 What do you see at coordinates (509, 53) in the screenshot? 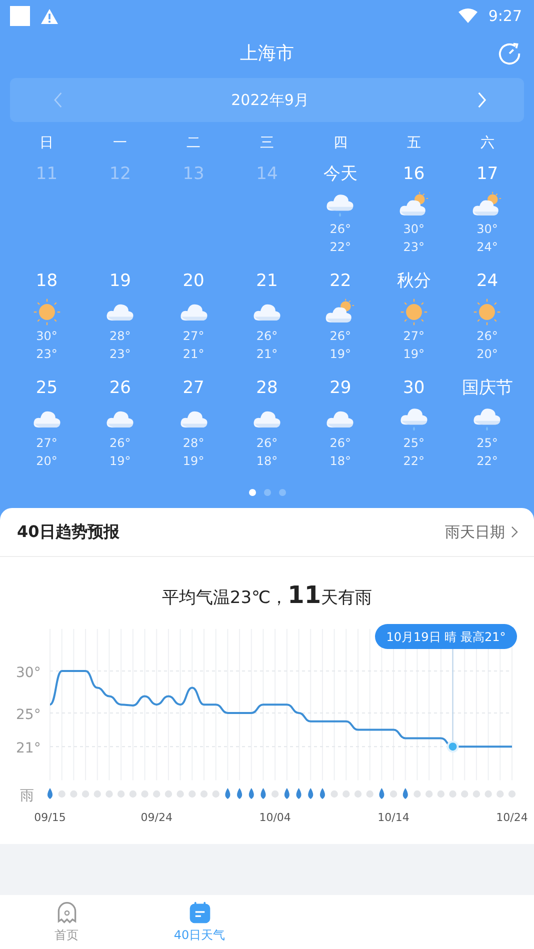
I see `refresh-icon` at bounding box center [509, 53].